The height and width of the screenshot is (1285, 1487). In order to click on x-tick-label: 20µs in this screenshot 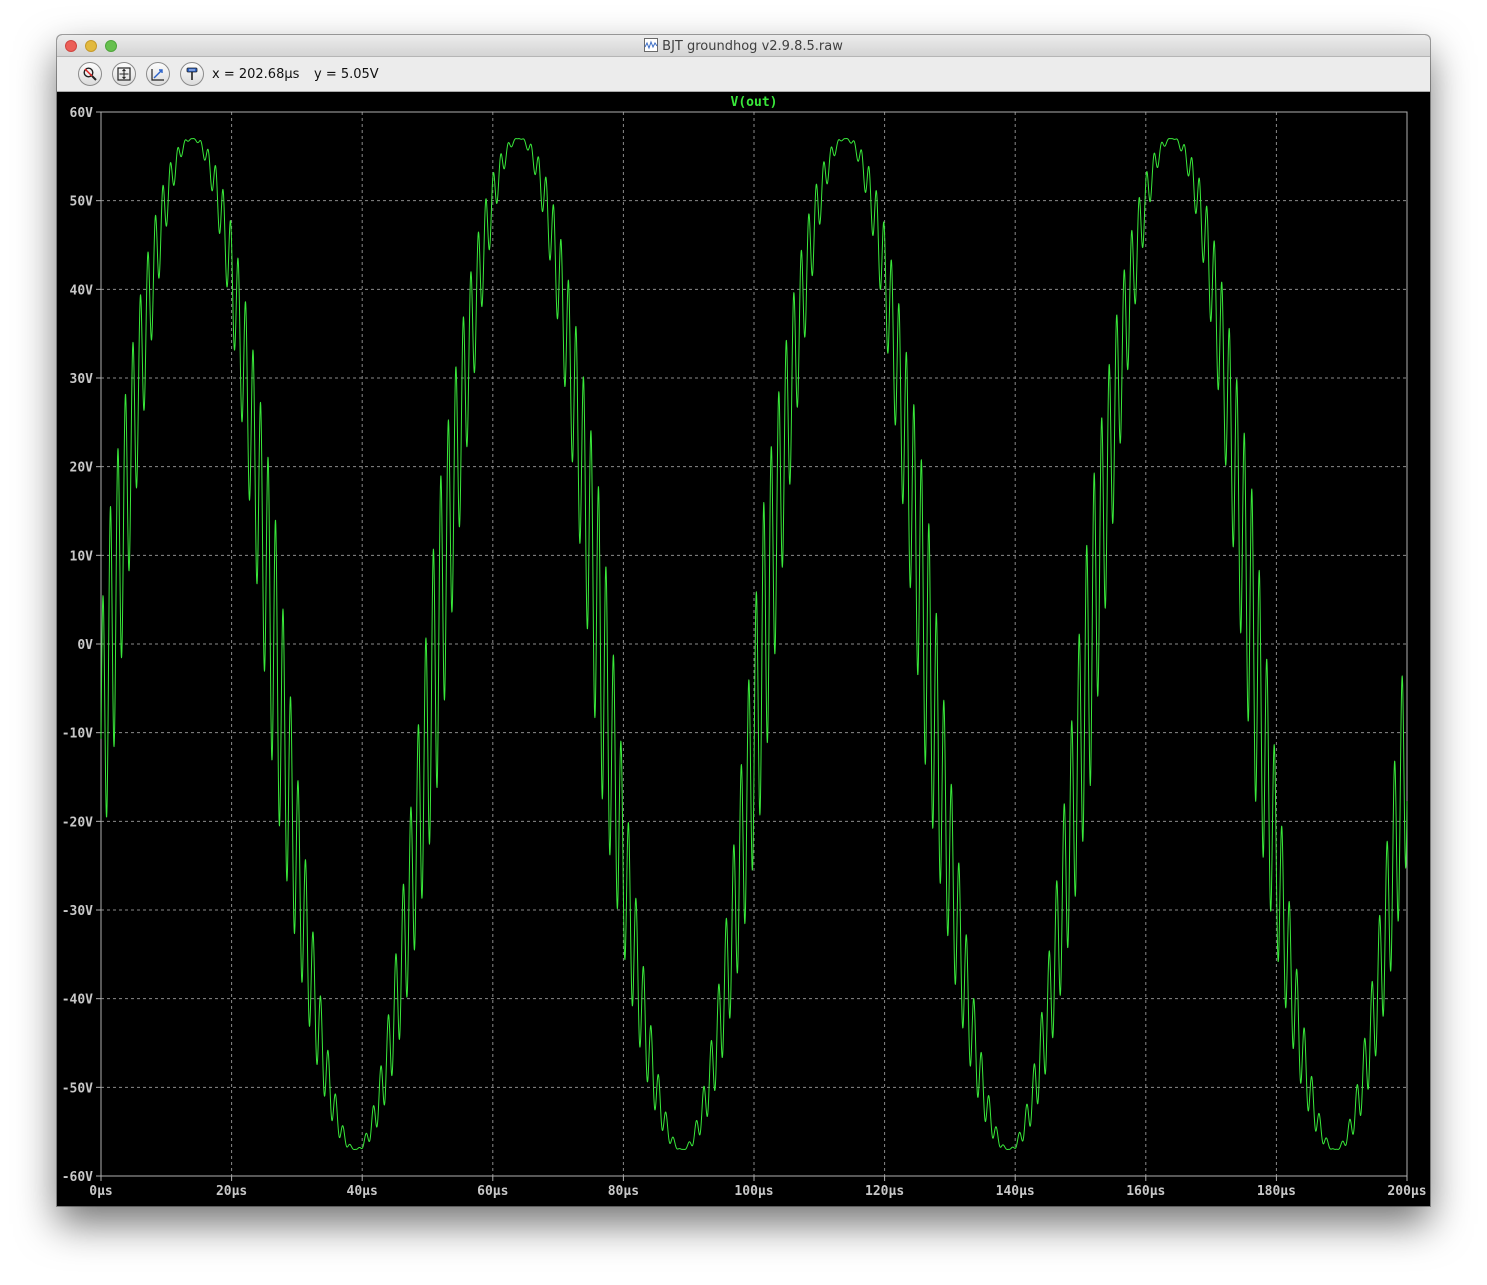, I will do `click(231, 1191)`.